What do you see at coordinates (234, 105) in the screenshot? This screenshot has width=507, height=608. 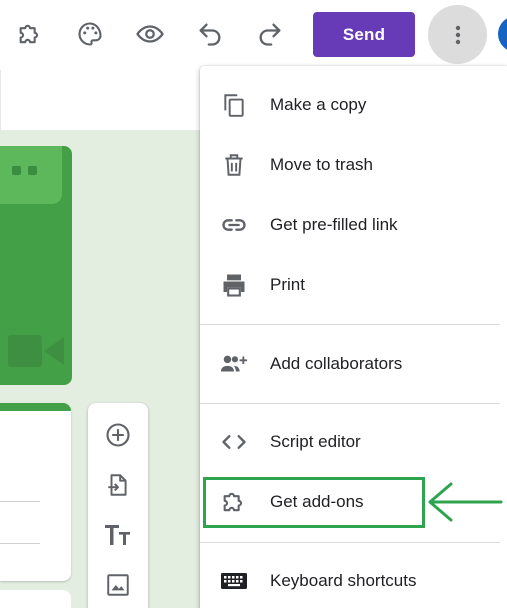 I see `copy-icon` at bounding box center [234, 105].